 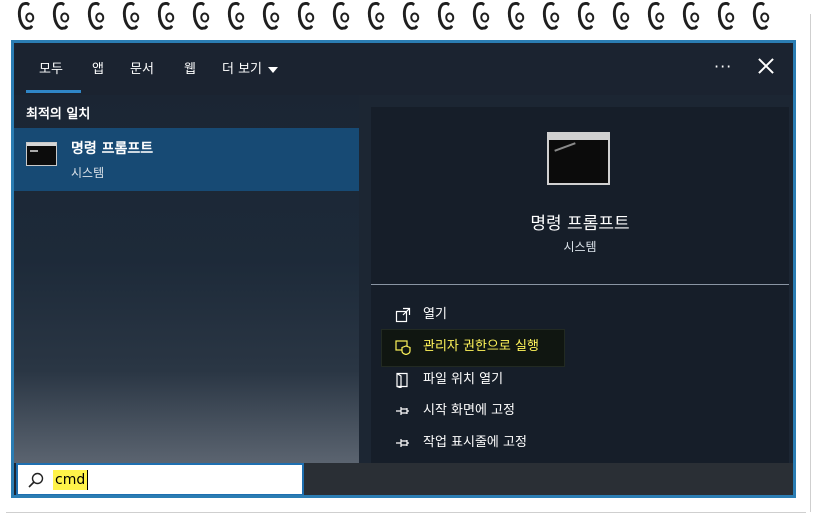 What do you see at coordinates (71, 480) in the screenshot?
I see `search-query: cmd` at bounding box center [71, 480].